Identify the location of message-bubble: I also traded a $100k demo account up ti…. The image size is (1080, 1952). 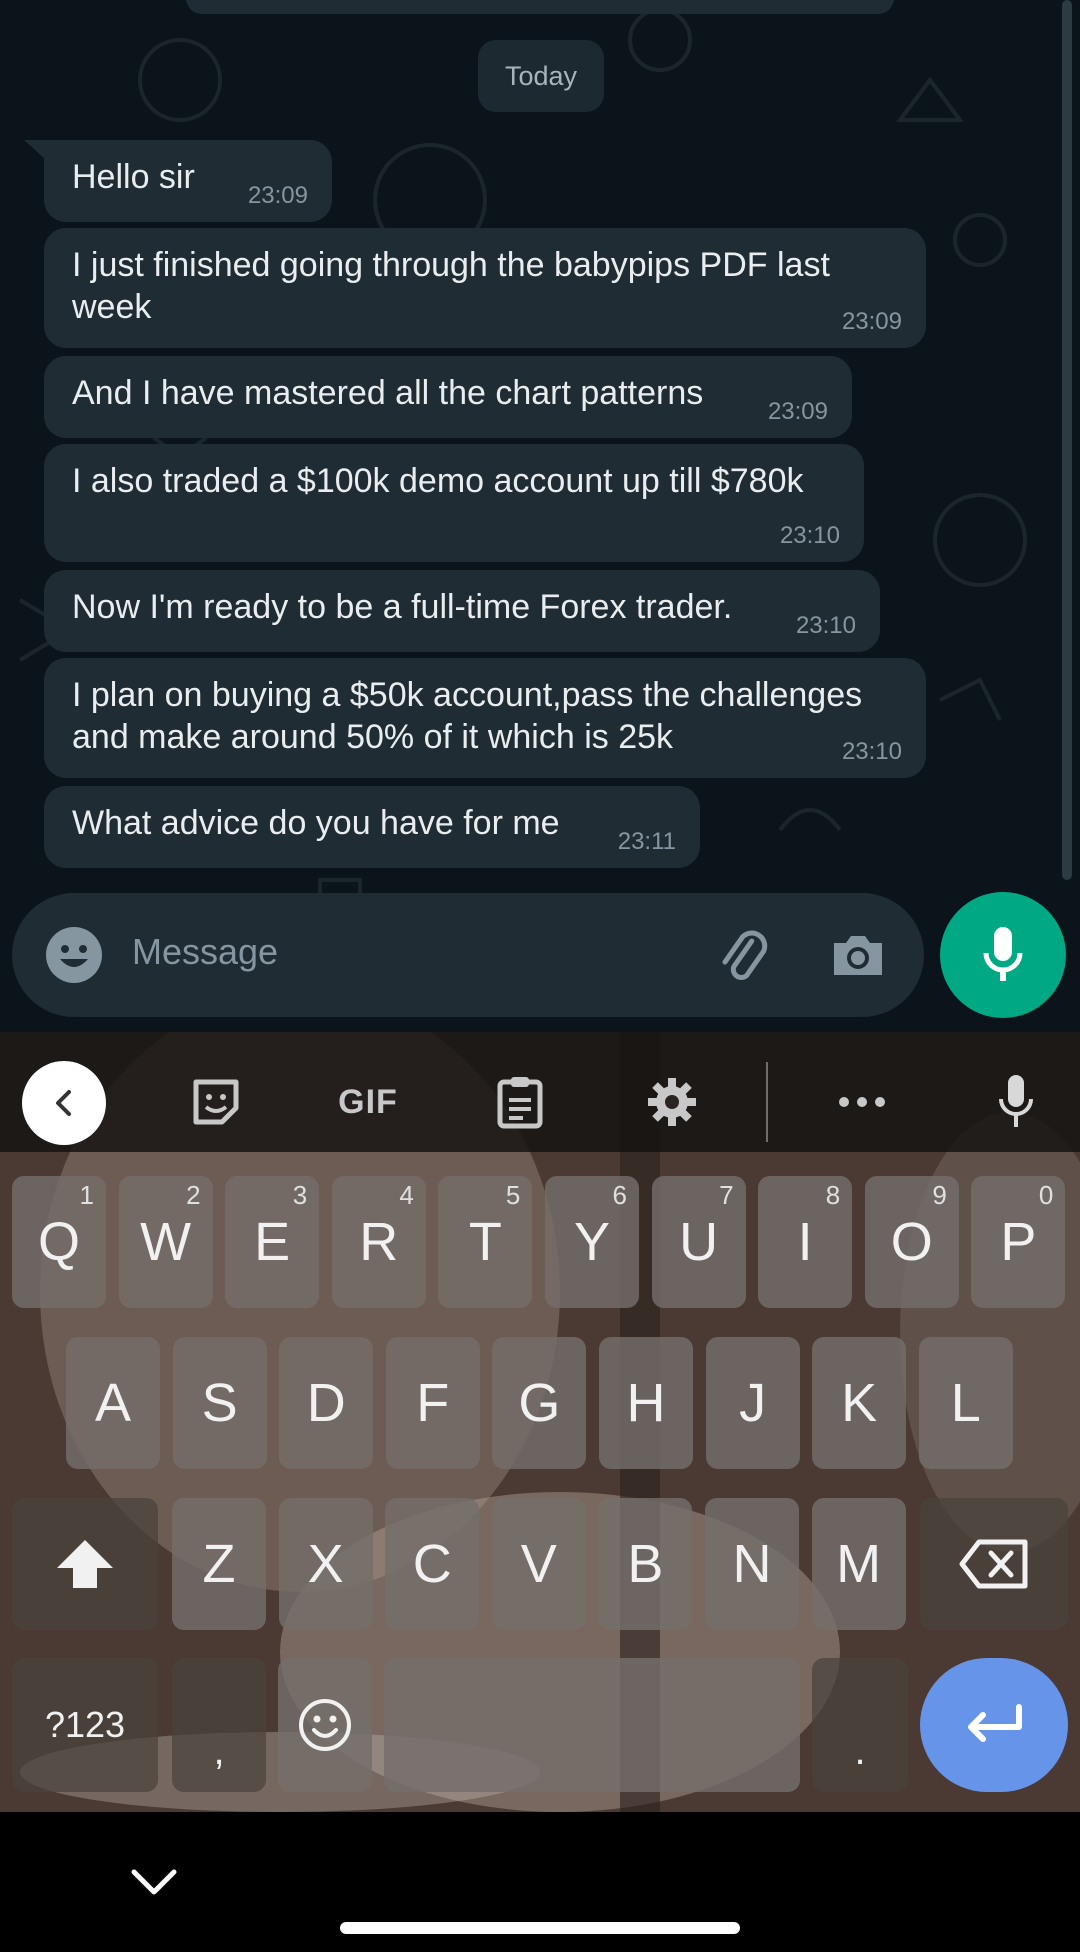
(454, 503).